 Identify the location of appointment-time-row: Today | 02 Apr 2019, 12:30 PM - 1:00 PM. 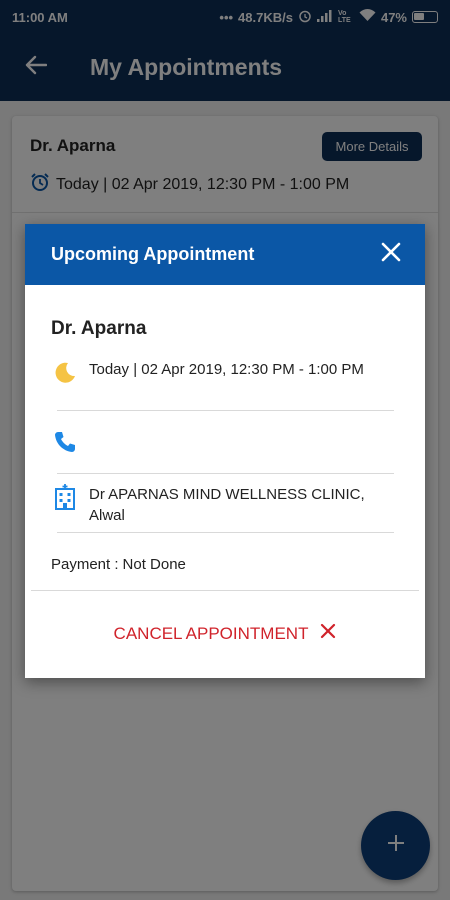
(223, 372).